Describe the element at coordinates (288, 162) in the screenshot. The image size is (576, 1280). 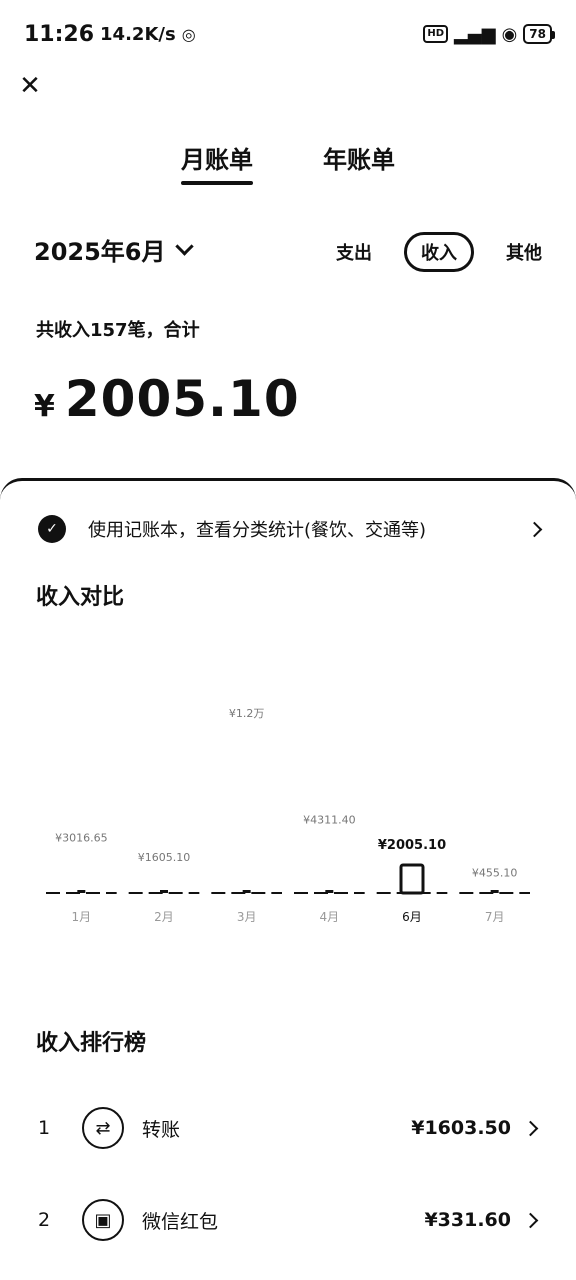
I see `bill-tabs: 月账单 年账单` at that location.